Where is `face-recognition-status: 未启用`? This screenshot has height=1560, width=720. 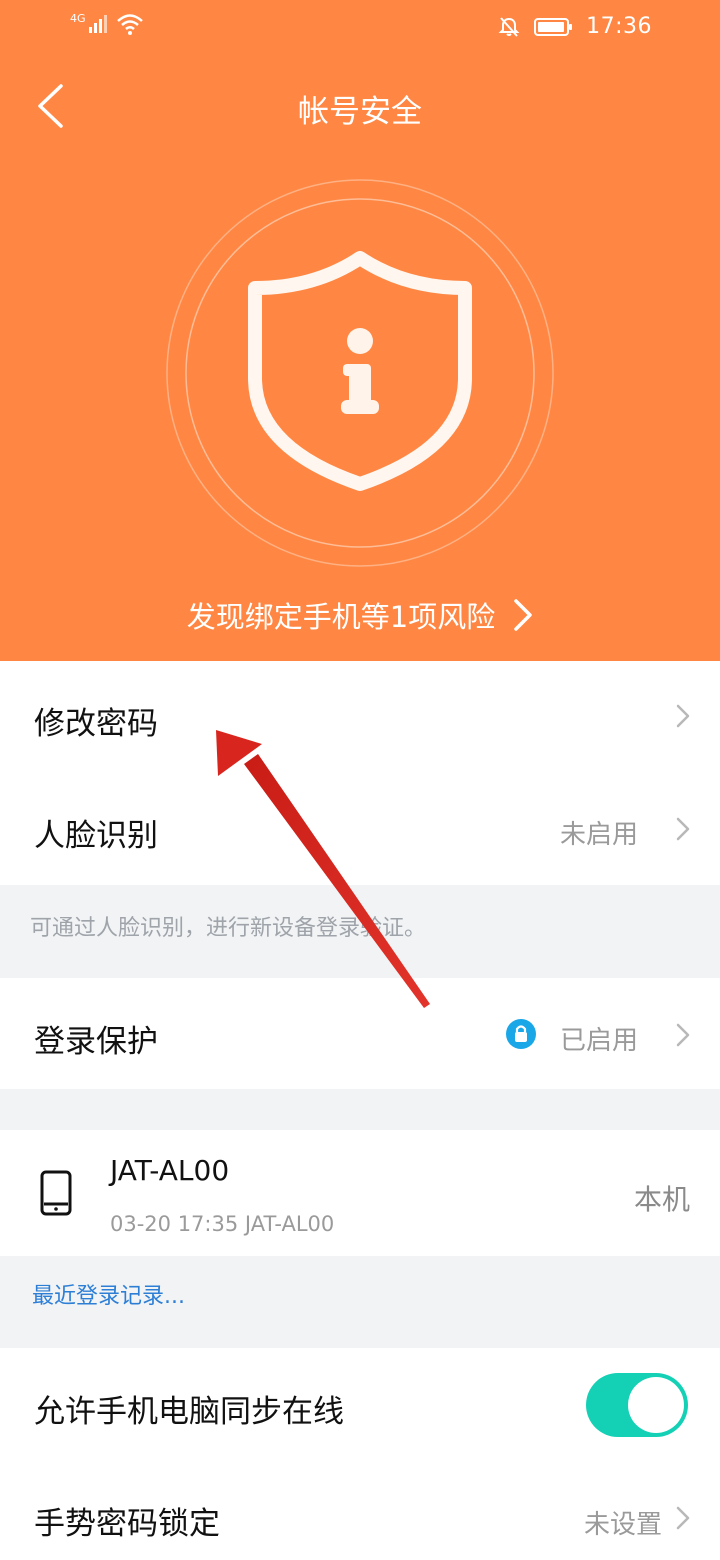
face-recognition-status: 未启用 is located at coordinates (598, 835).